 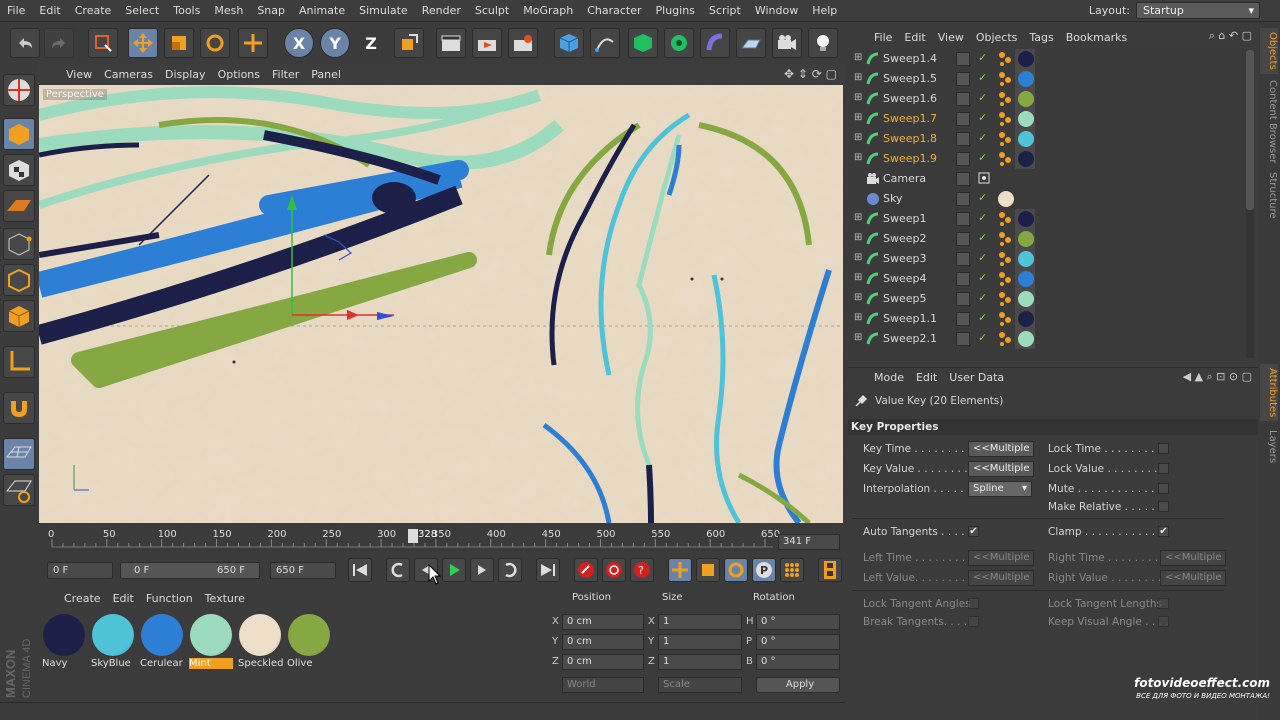 I want to click on render-view-button, so click(x=451, y=43).